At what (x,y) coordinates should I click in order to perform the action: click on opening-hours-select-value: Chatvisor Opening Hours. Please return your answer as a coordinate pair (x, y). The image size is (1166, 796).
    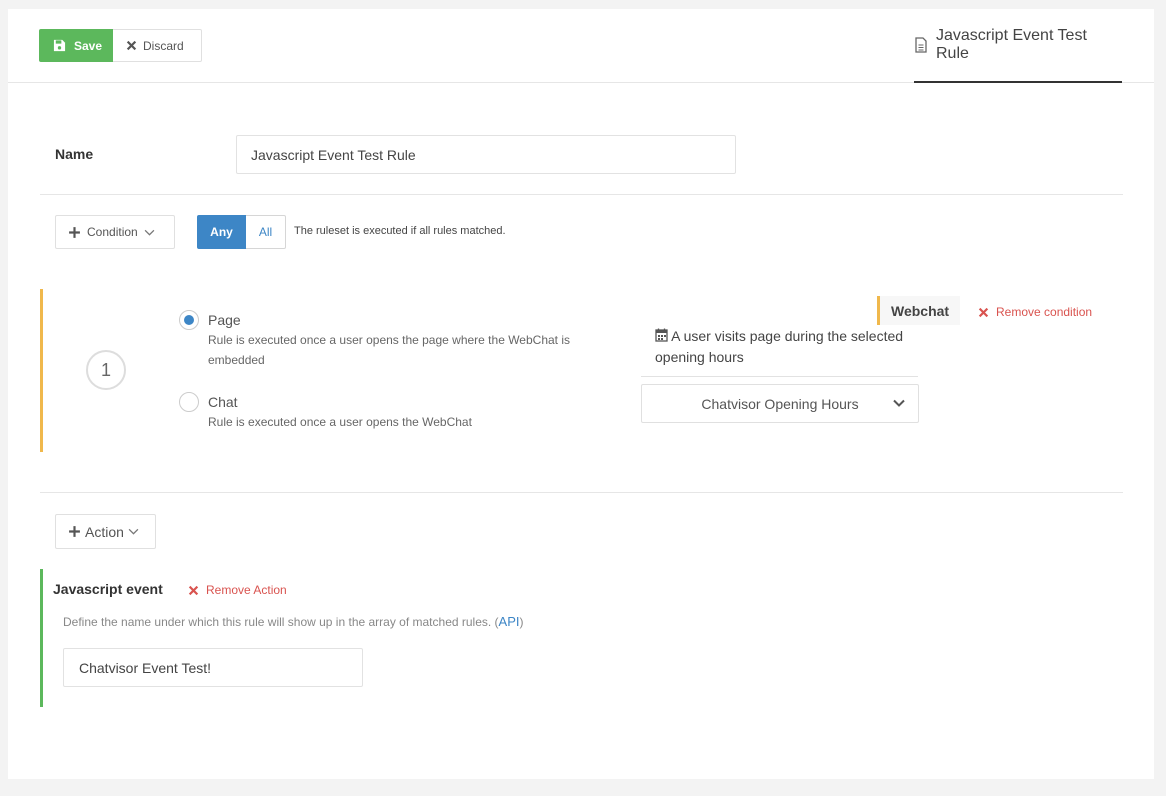
    Looking at the image, I should click on (780, 403).